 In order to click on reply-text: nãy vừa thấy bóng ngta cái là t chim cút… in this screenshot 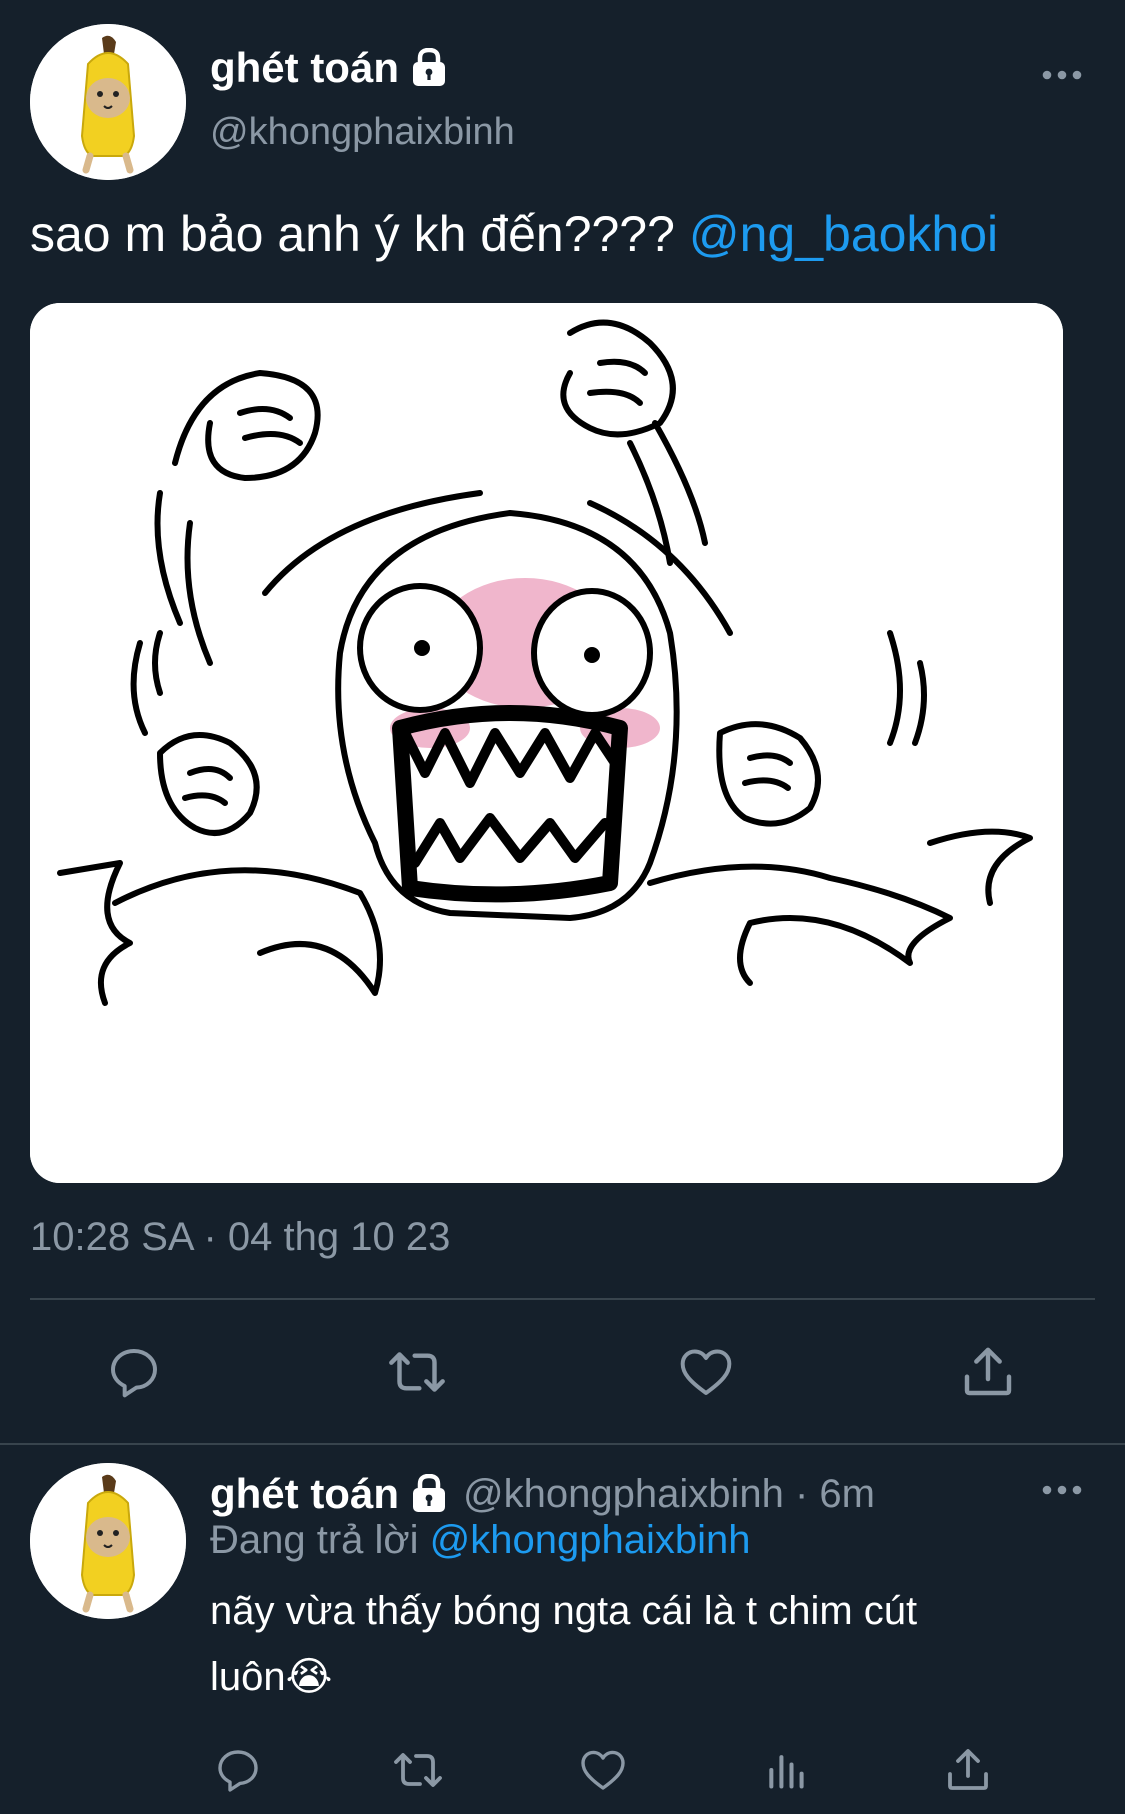, I will do `click(650, 1644)`.